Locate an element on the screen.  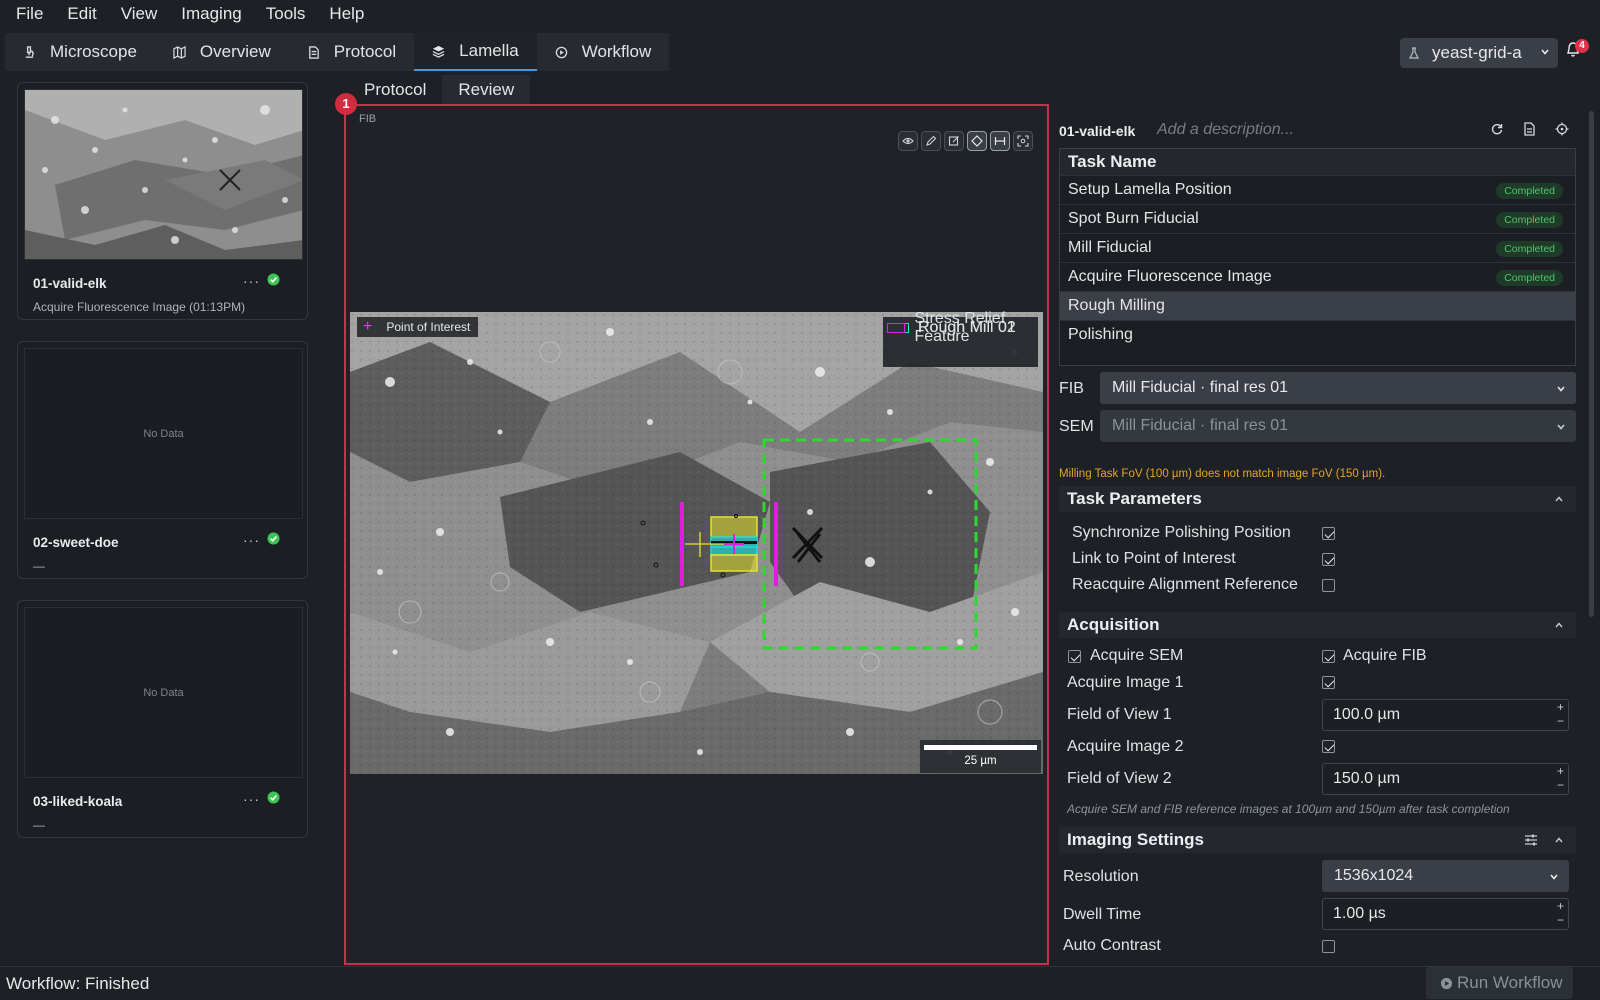
measure-icon is located at coordinates (1000, 141).